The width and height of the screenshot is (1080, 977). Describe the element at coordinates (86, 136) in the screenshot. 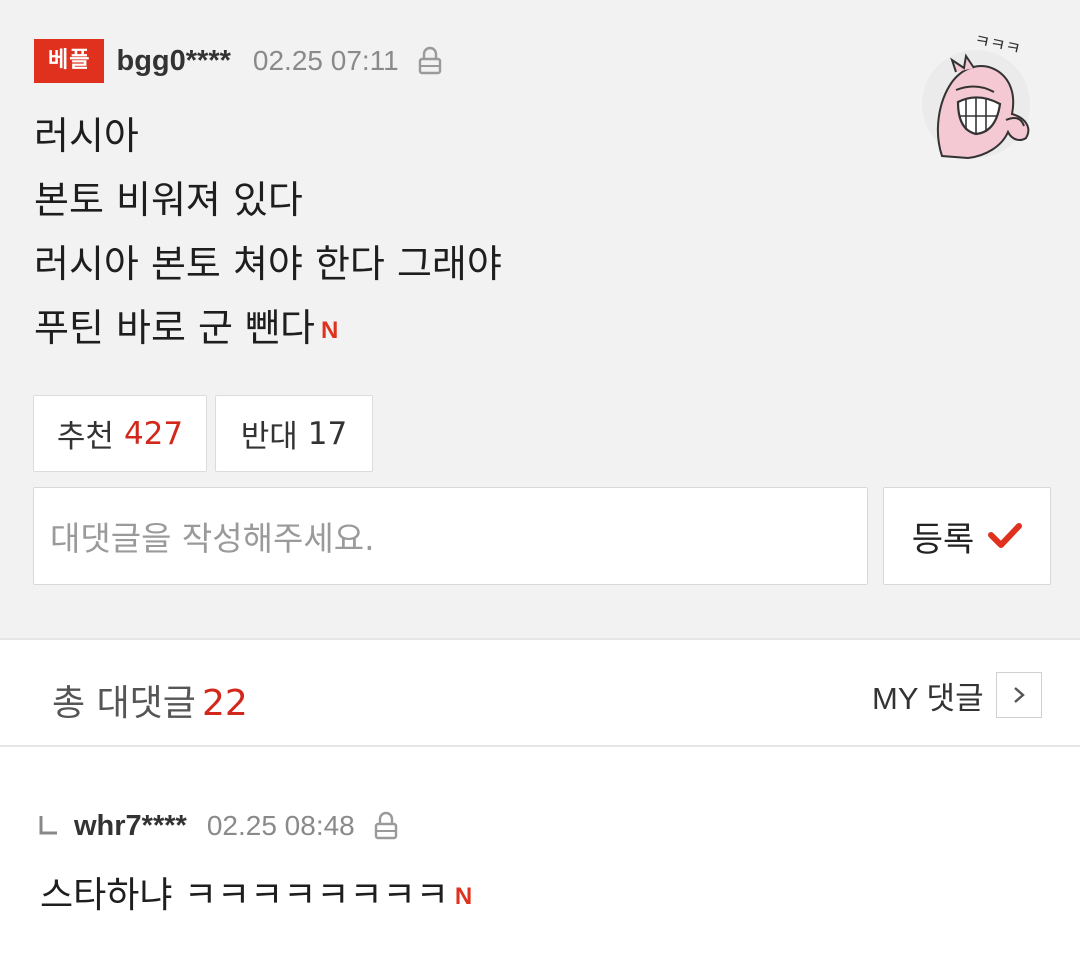

I see `comment-line: 러시아` at that location.